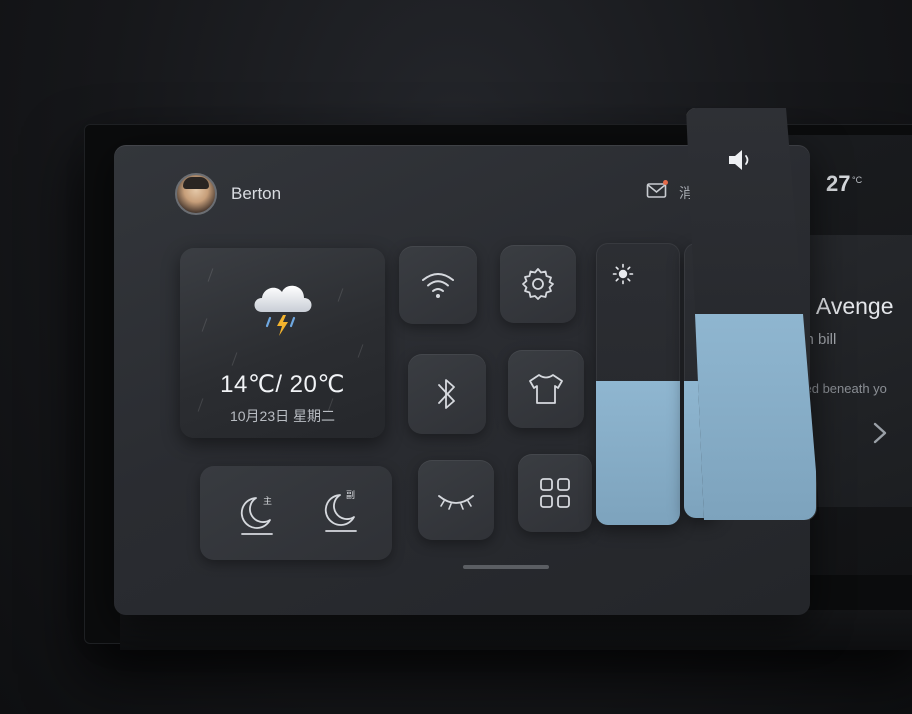 Image resolution: width=912 pixels, height=714 pixels. Describe the element at coordinates (838, 183) in the screenshot. I see `climate-temperature: 27` at that location.